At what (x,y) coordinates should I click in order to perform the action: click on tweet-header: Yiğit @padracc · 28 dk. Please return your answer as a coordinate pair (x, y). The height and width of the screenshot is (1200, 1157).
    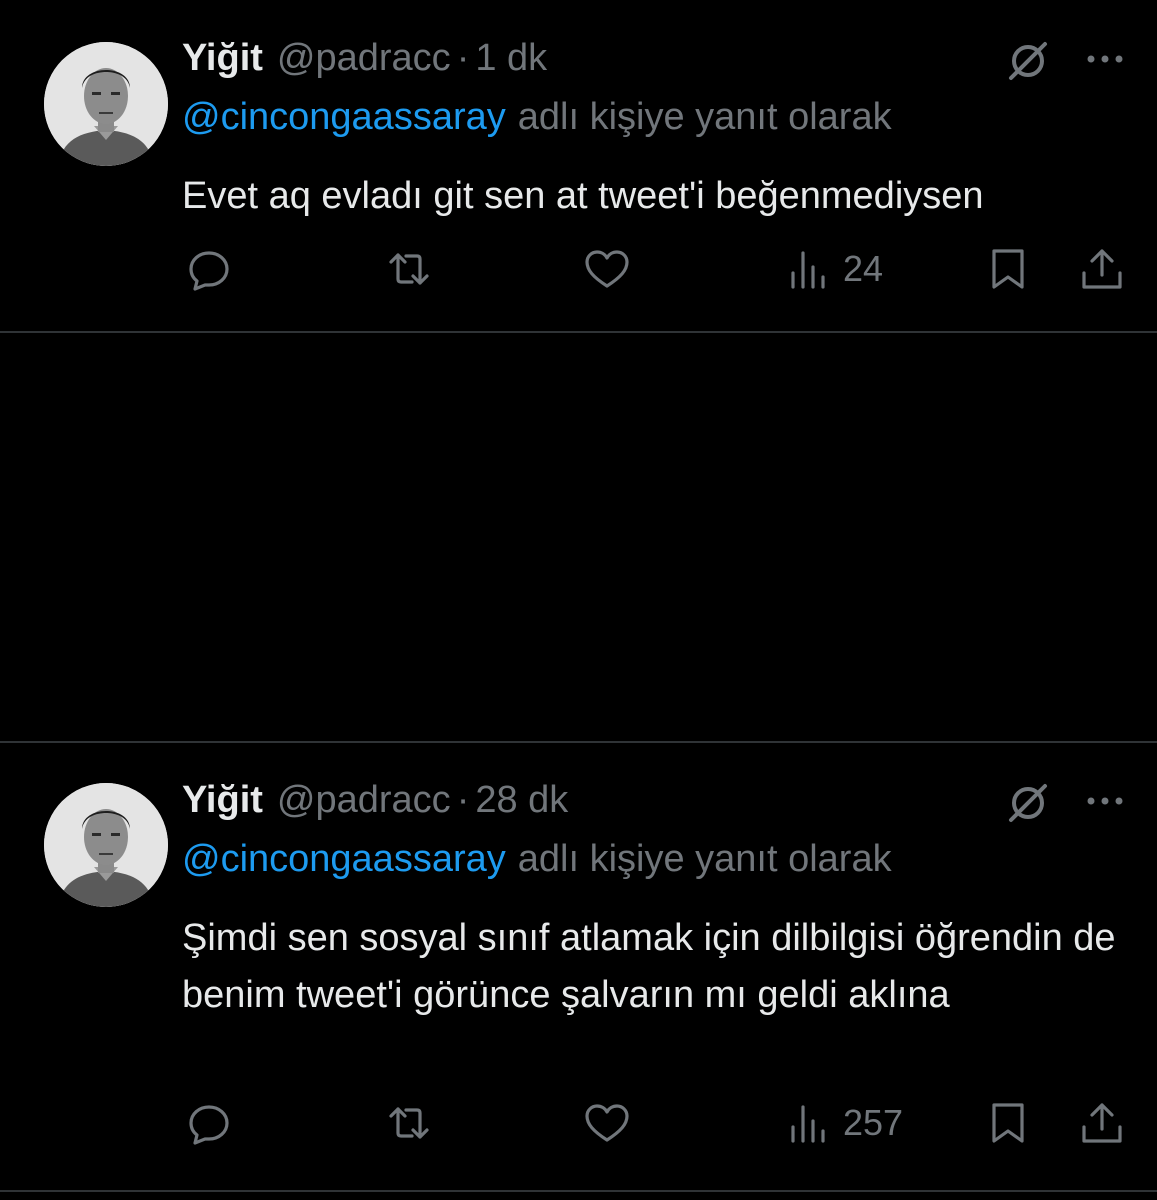
    Looking at the image, I should click on (375, 800).